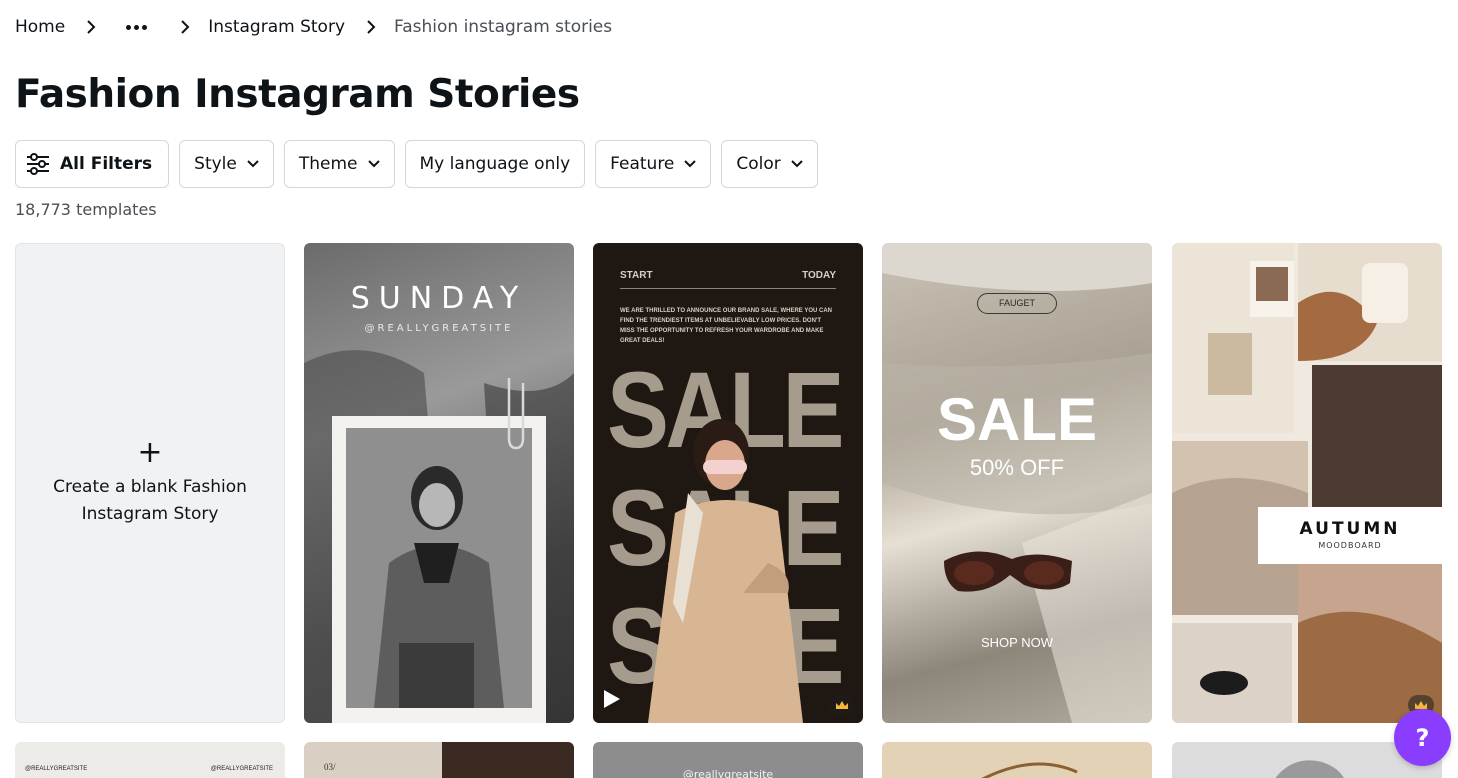 Image resolution: width=1458 pixels, height=778 pixels. I want to click on template-brand: FAUGET, so click(1017, 303).